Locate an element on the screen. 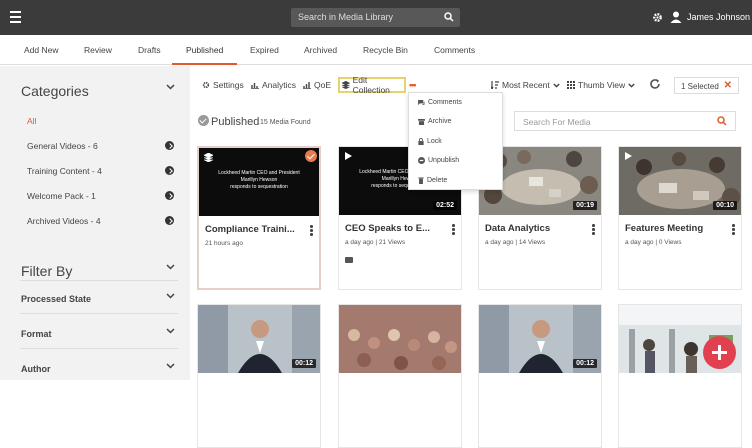 This screenshot has width=752, height=448. add-media-button is located at coordinates (719, 352).